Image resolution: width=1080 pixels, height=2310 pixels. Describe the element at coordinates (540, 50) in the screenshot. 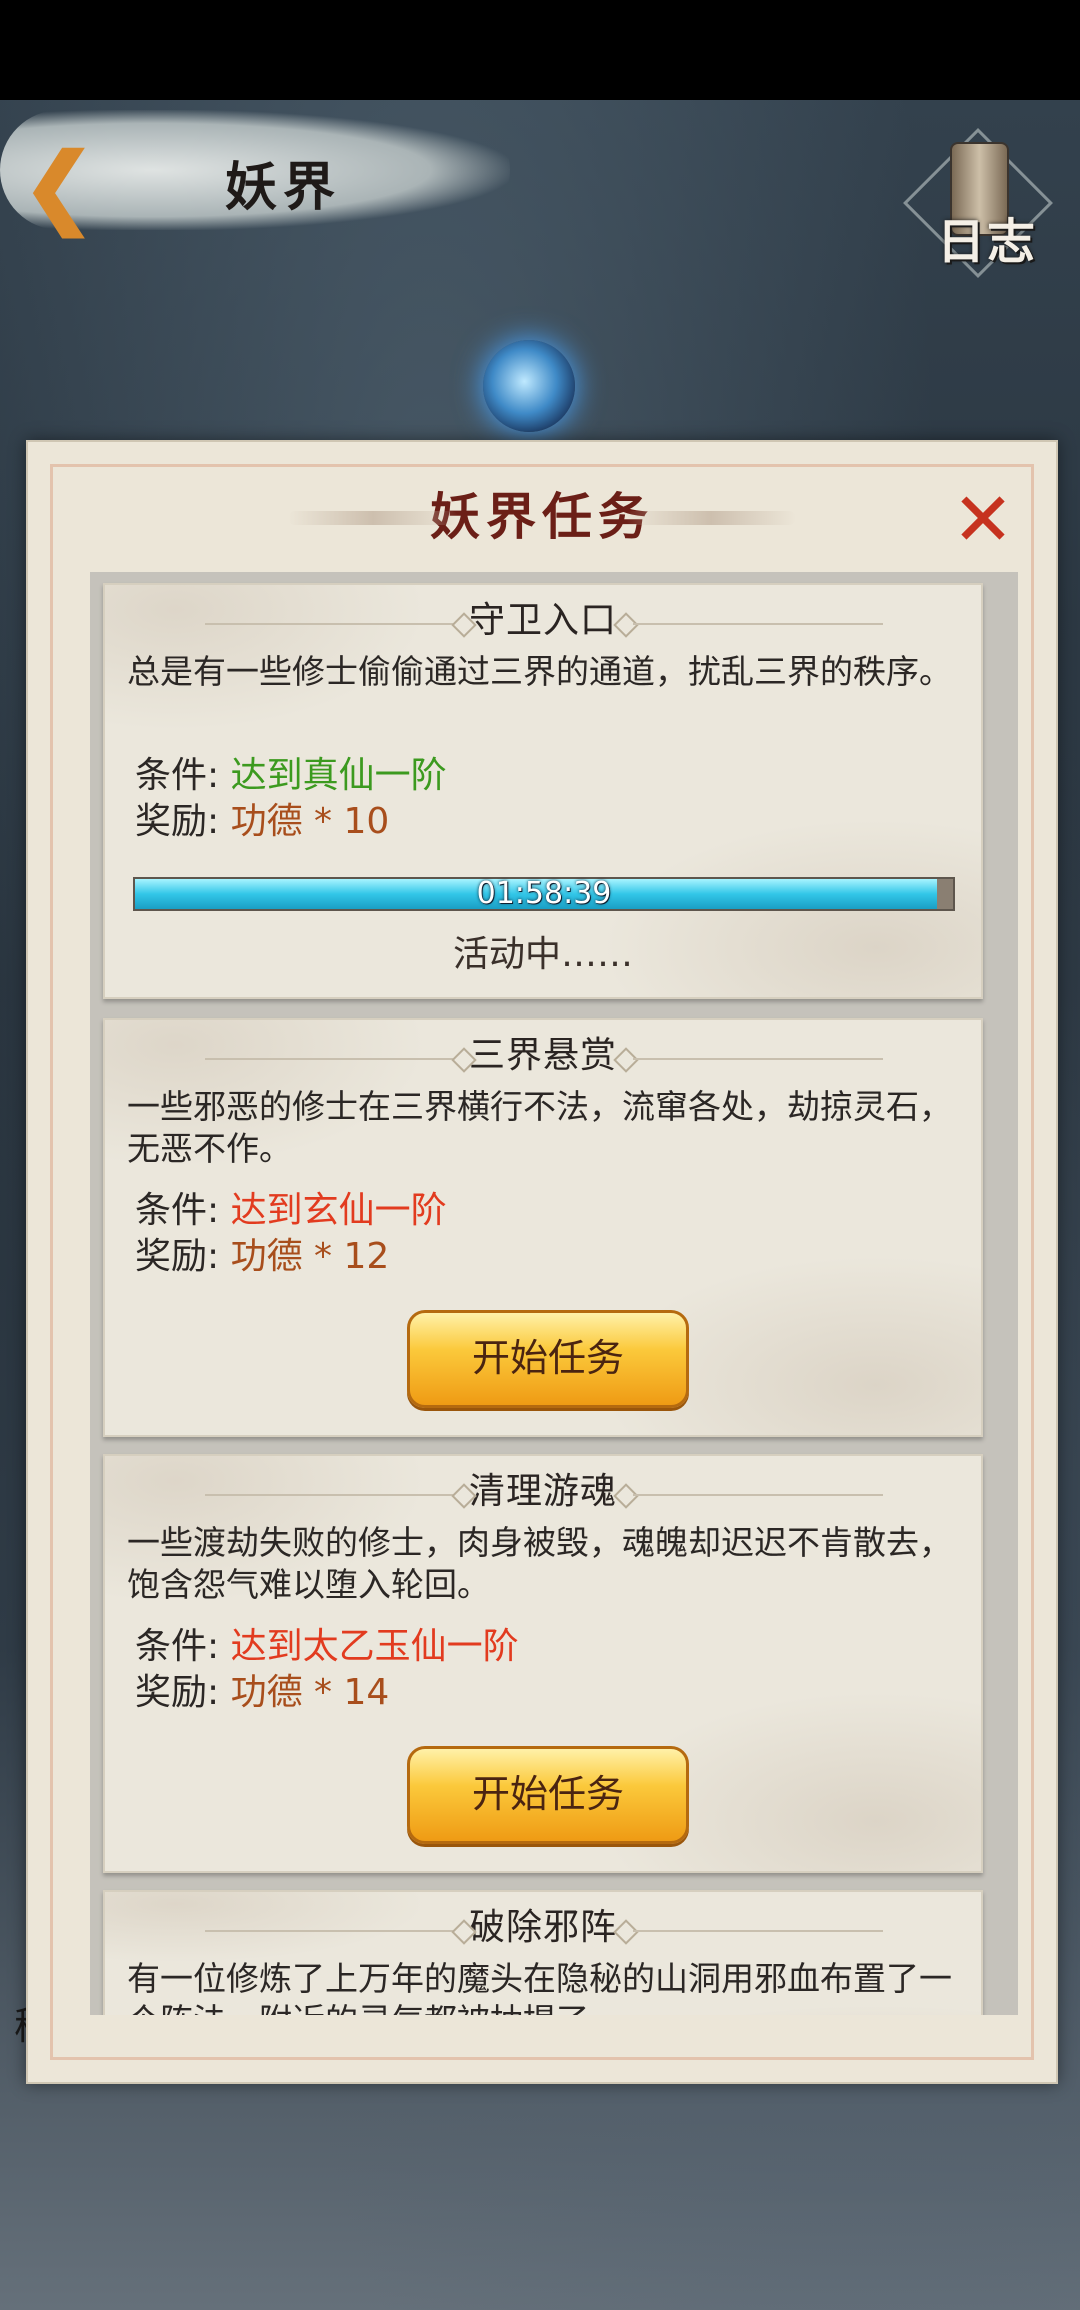

I see `status-bar` at that location.